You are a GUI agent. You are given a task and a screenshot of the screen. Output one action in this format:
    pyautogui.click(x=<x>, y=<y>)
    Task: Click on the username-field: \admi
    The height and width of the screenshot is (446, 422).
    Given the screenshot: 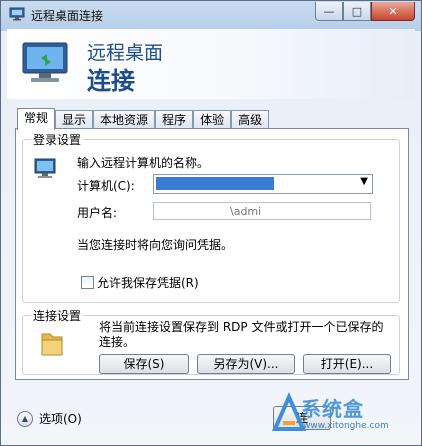 What is the action you would take?
    pyautogui.click(x=262, y=211)
    